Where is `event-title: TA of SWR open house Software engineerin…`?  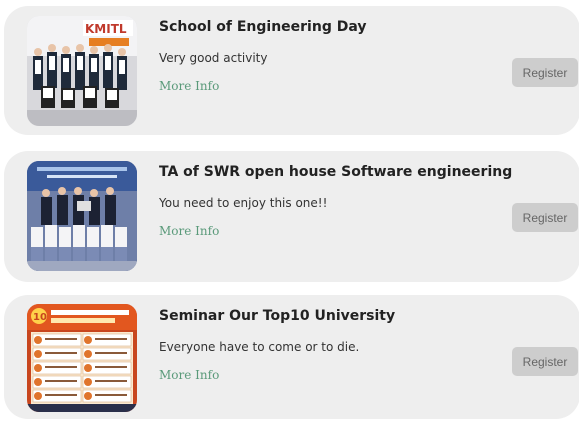
event-title: TA of SWR open house Software engineerin… is located at coordinates (336, 172).